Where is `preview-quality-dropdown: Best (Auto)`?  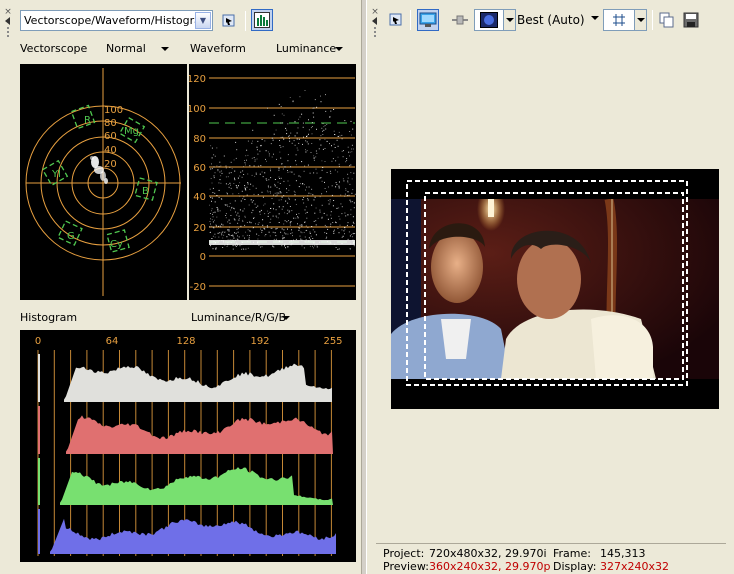 preview-quality-dropdown: Best (Auto) is located at coordinates (551, 20).